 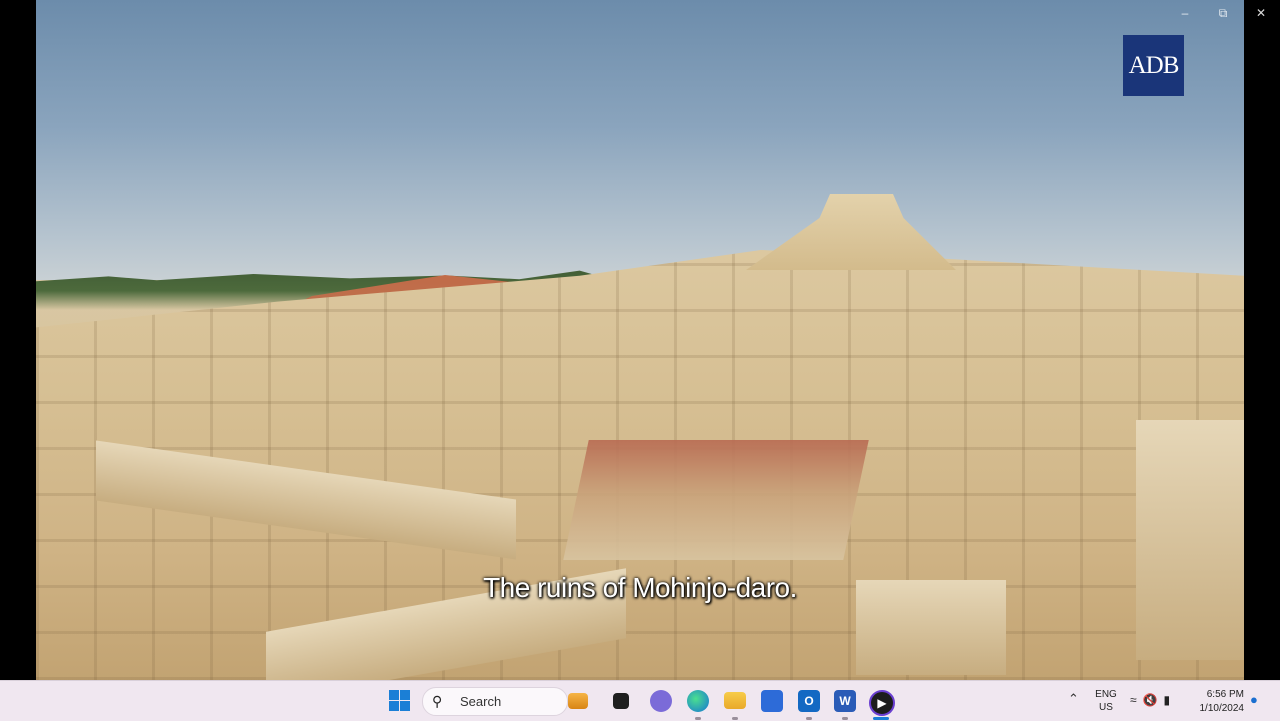 I want to click on battery-icon: ▮, so click(x=1167, y=700).